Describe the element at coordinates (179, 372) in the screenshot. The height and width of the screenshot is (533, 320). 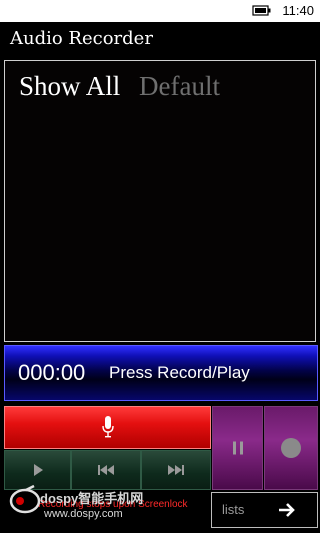
I see `status-message: Press Record/Play` at that location.